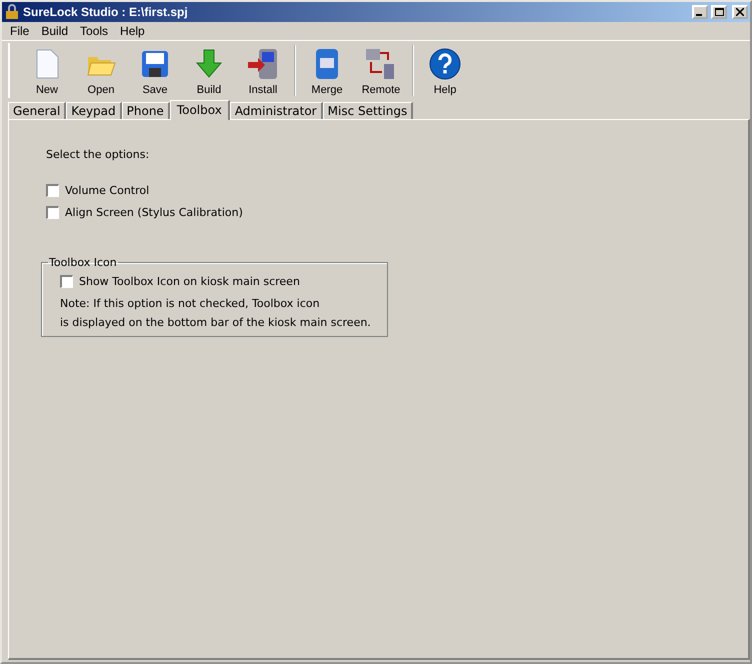 The width and height of the screenshot is (752, 664). I want to click on toolbar-button: Build, so click(209, 70).